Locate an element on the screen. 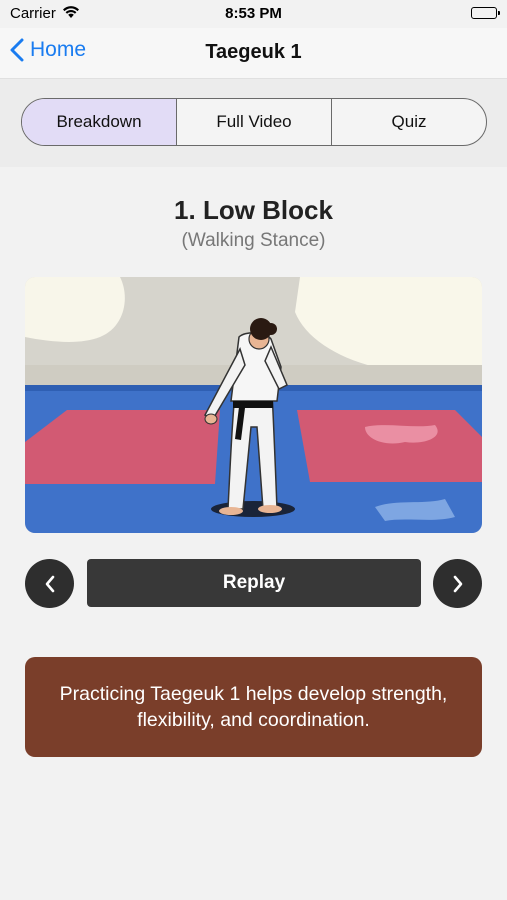 This screenshot has height=900, width=507. segment-bar: Breakdown Full Video Quiz is located at coordinates (253, 123).